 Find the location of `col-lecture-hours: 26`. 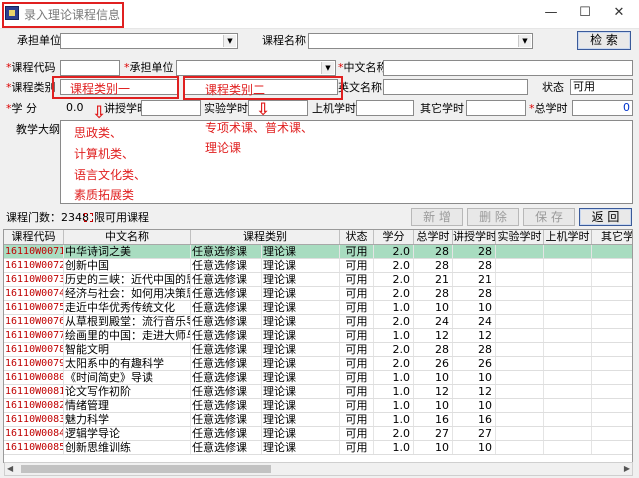

col-lecture-hours: 26 is located at coordinates (474, 363).